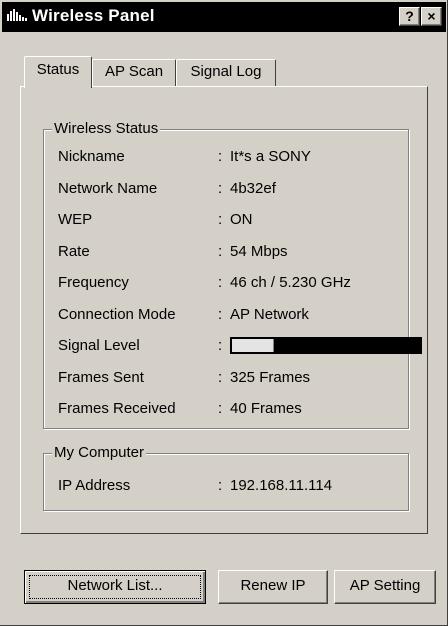  I want to click on renew-ip-label: Renew IP, so click(273, 585).